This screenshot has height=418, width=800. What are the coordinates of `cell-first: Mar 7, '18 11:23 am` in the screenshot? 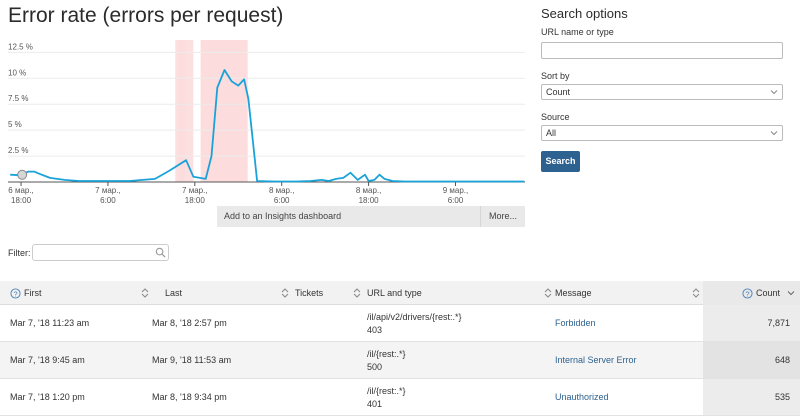 It's located at (50, 323).